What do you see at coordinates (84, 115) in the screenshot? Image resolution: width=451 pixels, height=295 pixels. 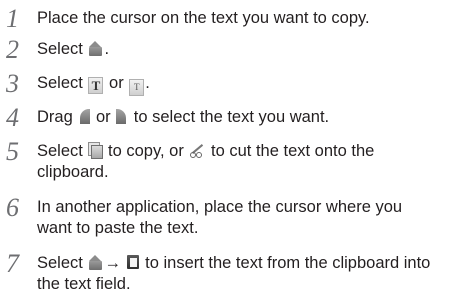 I see `selection-handle-left-icon` at bounding box center [84, 115].